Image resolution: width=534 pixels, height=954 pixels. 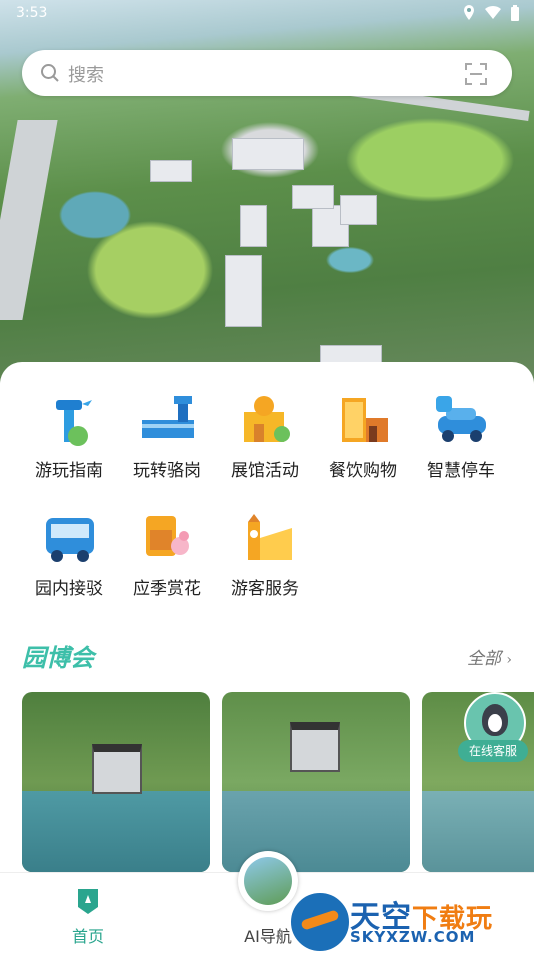 What do you see at coordinates (87, 936) in the screenshot?
I see `nav-home-label: 首页` at bounding box center [87, 936].